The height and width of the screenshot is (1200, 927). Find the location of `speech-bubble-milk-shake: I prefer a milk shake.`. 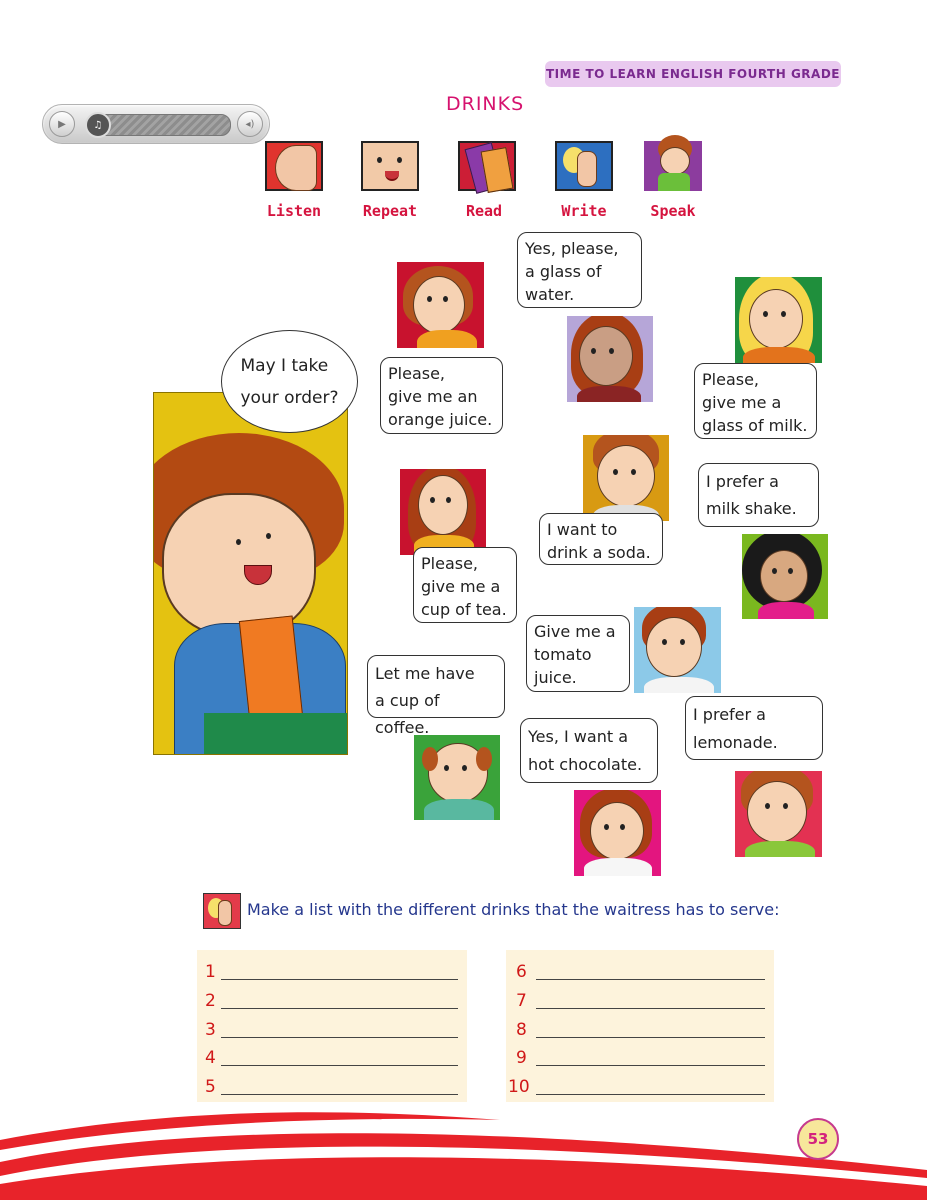

speech-bubble-milk-shake: I prefer a milk shake. is located at coordinates (758, 495).